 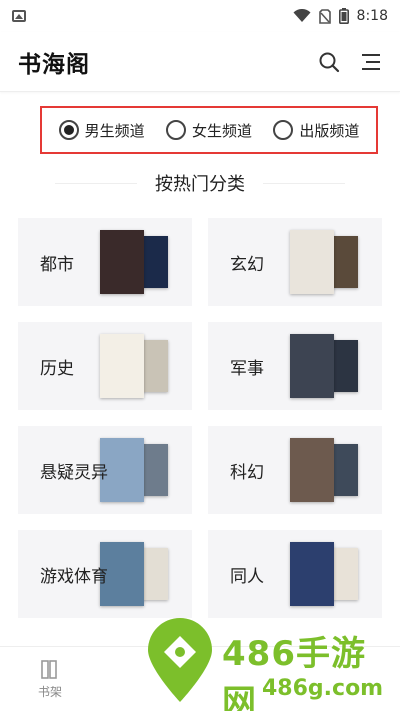 I want to click on channel-female: 女生频道, so click(x=208, y=130).